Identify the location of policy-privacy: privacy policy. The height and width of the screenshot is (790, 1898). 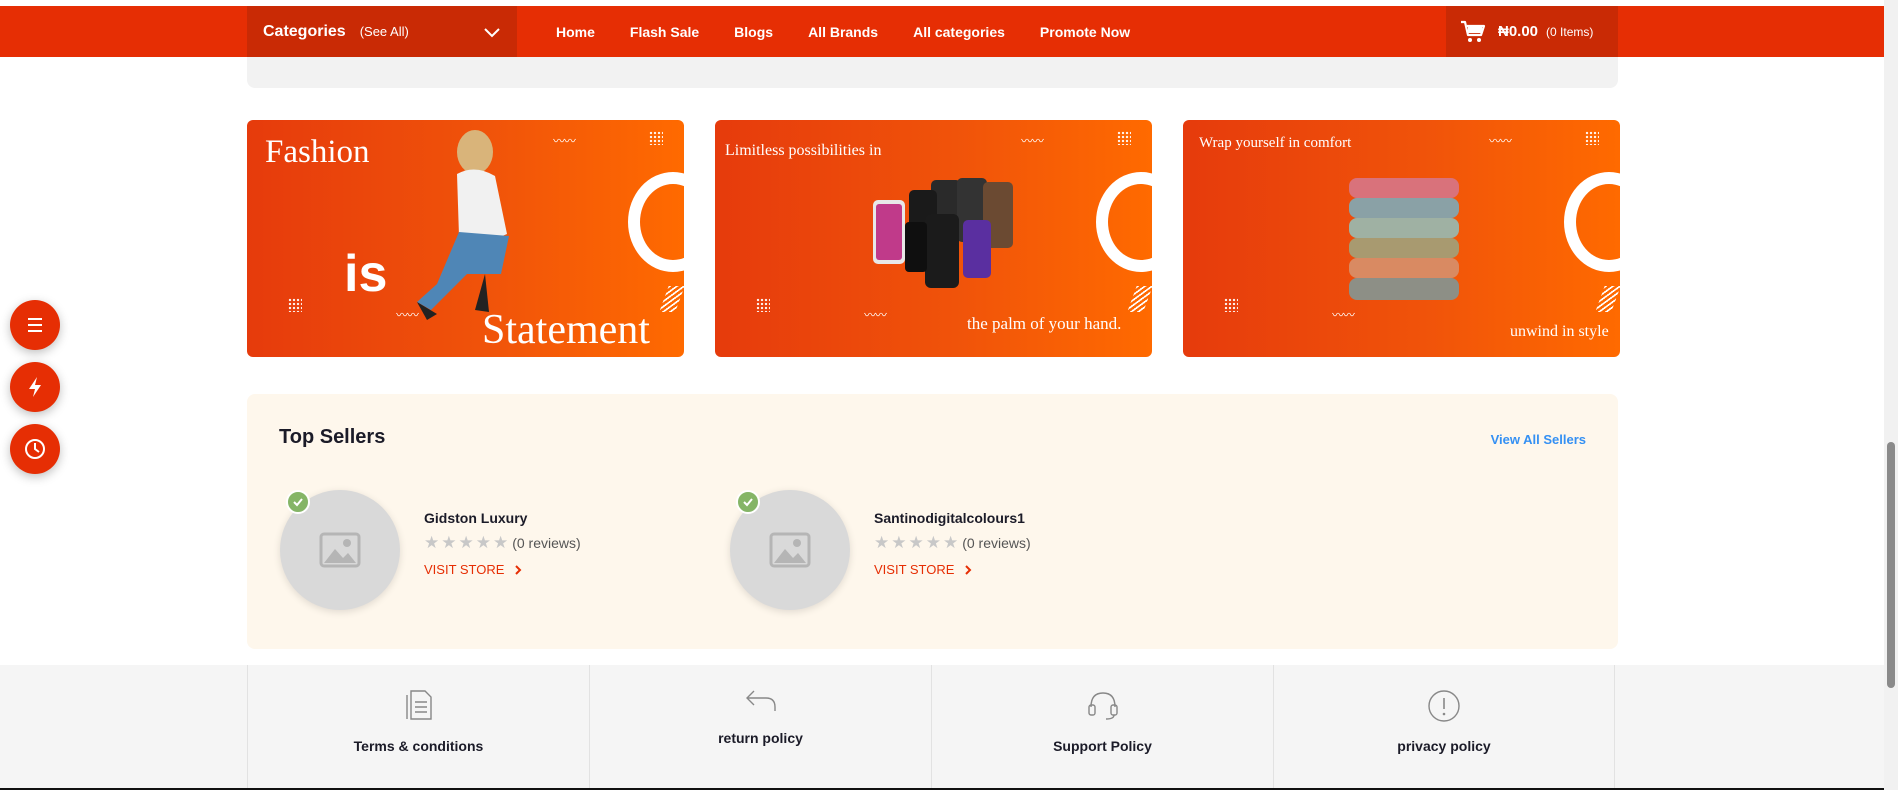
(1444, 727).